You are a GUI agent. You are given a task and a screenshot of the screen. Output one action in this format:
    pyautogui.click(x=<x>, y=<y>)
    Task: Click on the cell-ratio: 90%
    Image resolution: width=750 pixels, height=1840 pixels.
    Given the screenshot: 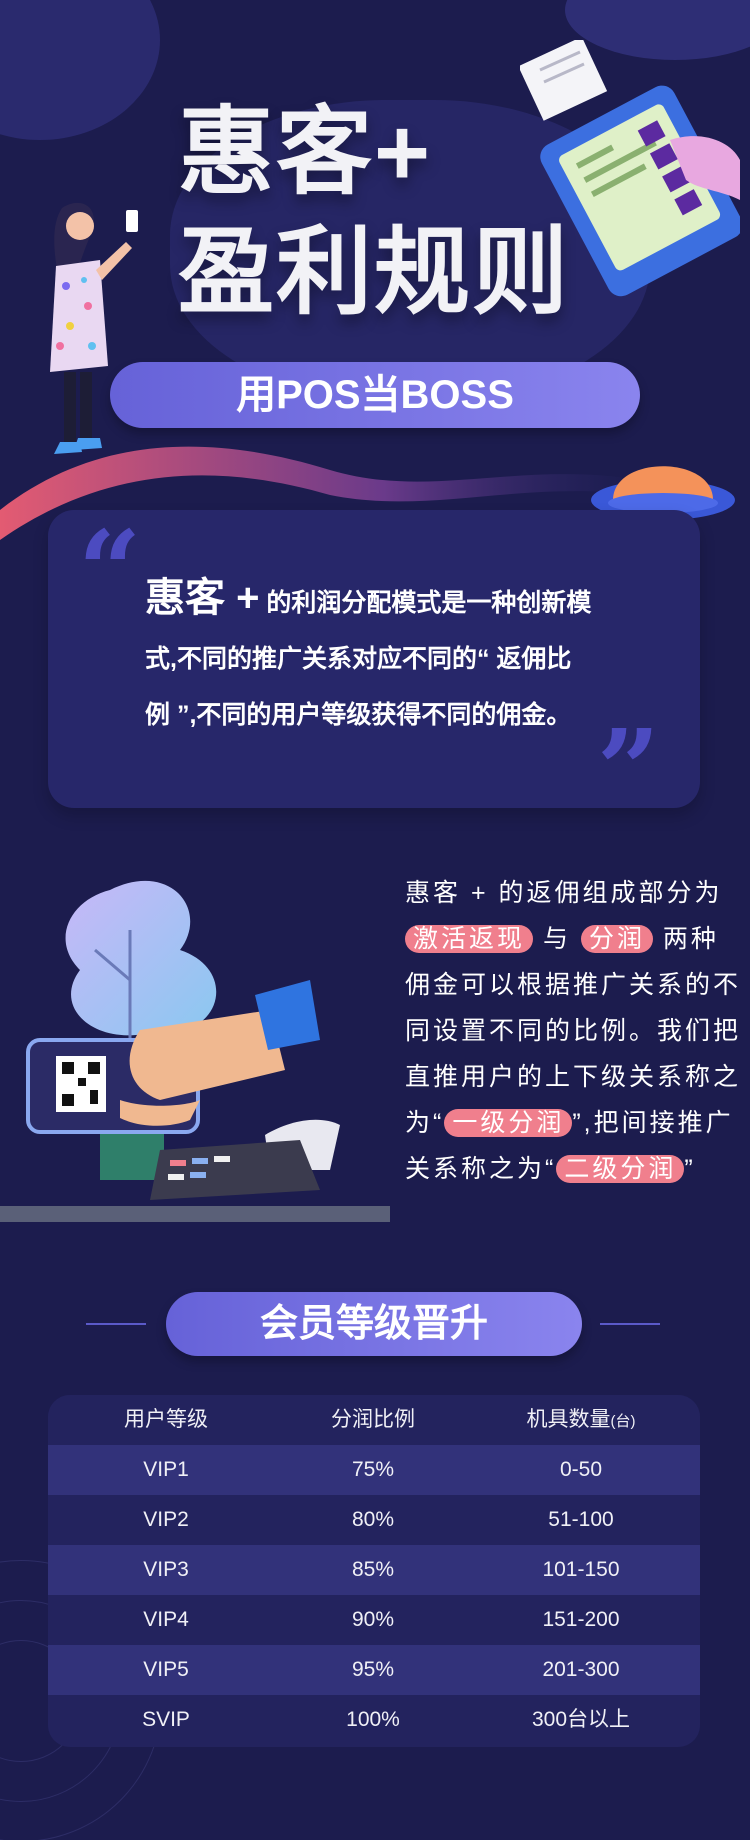 What is the action you would take?
    pyautogui.click(x=373, y=1619)
    